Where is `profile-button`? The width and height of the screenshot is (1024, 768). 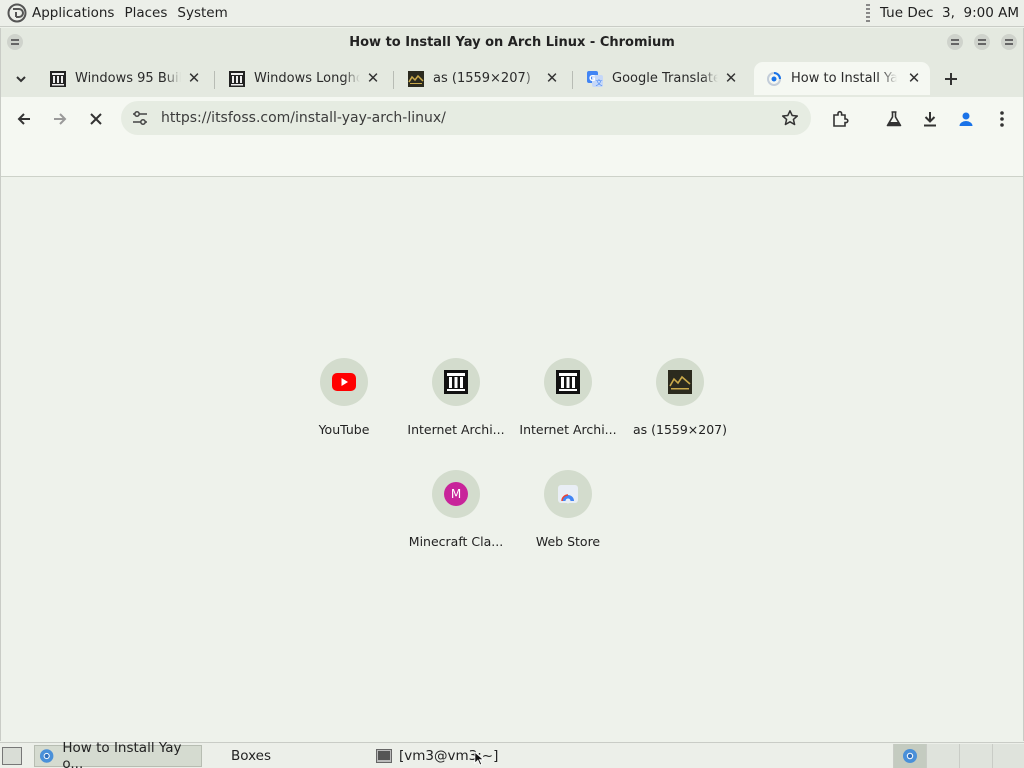 profile-button is located at coordinates (966, 119).